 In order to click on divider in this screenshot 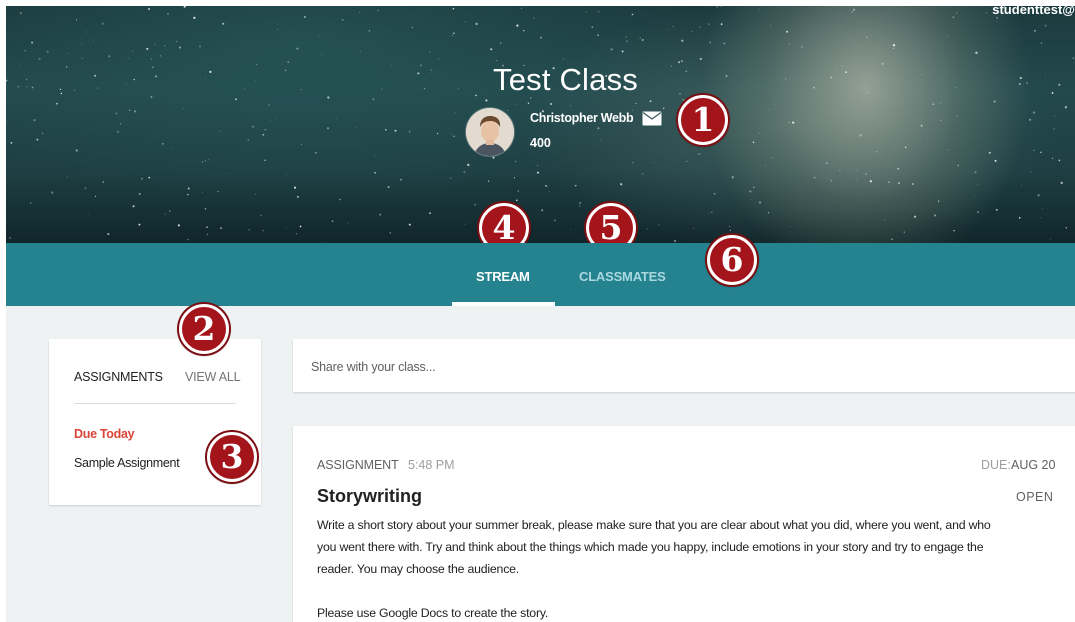, I will do `click(155, 403)`.